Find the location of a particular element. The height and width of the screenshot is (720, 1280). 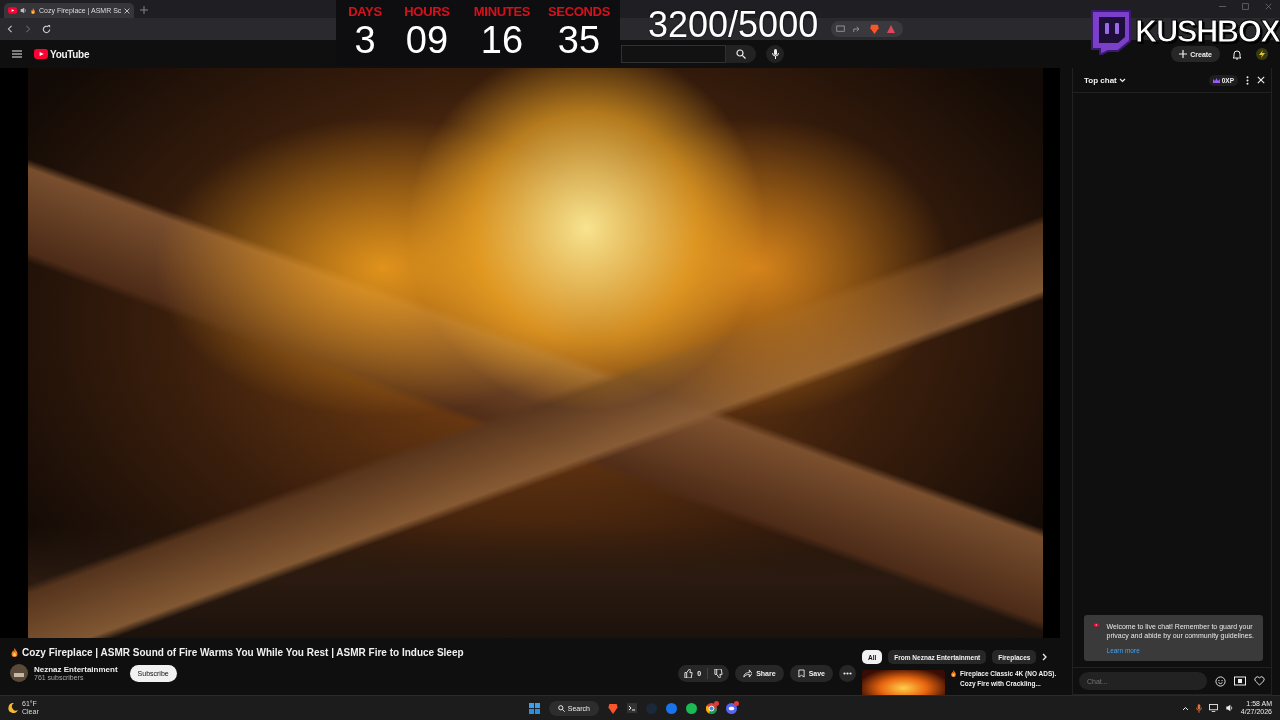

chevron-right-icon is located at coordinates (1045, 657).